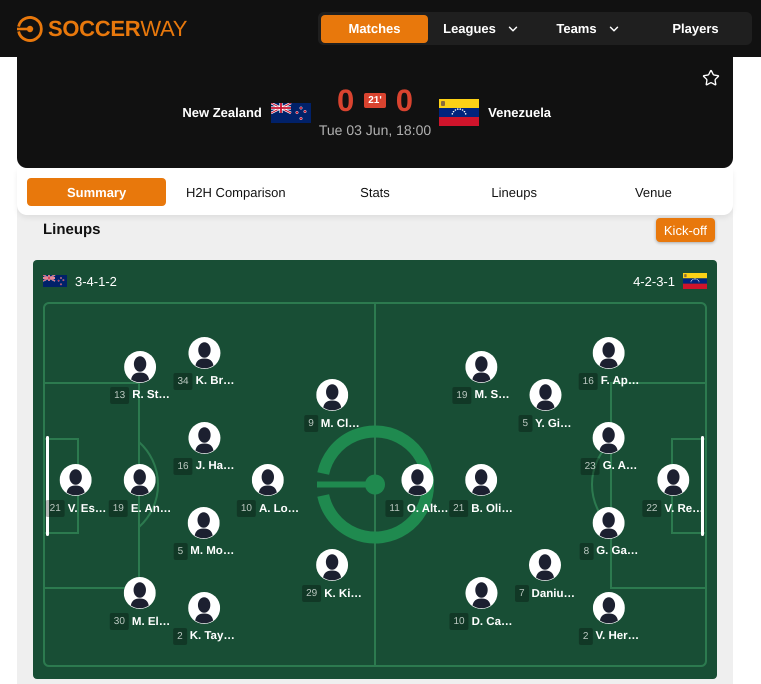 The height and width of the screenshot is (684, 761). Describe the element at coordinates (118, 29) in the screenshot. I see `logo-wordmark: SOCCERWAY` at that location.